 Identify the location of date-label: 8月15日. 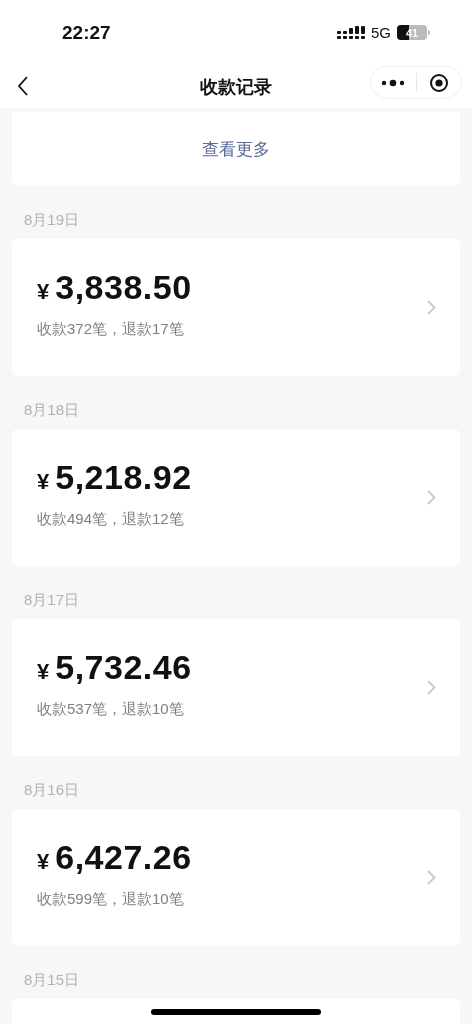
(52, 980).